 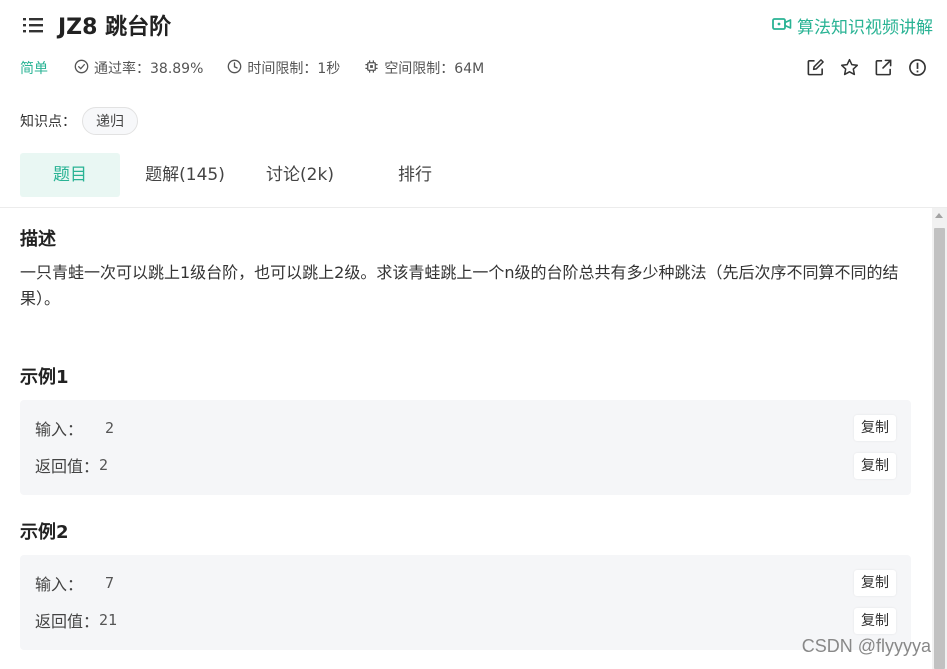 I want to click on tab-solutions: 题解(145), so click(x=185, y=175).